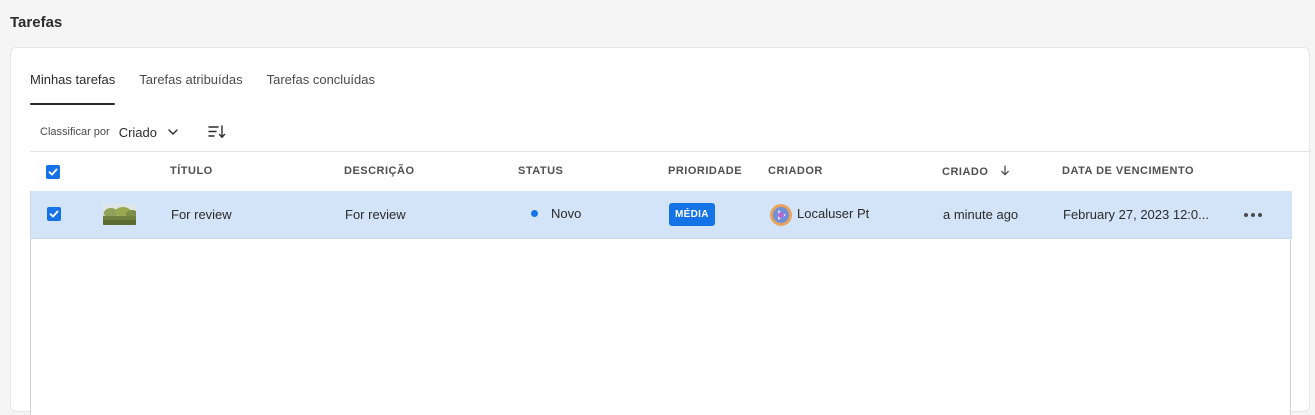  I want to click on sort-label: Classificar por, so click(75, 132).